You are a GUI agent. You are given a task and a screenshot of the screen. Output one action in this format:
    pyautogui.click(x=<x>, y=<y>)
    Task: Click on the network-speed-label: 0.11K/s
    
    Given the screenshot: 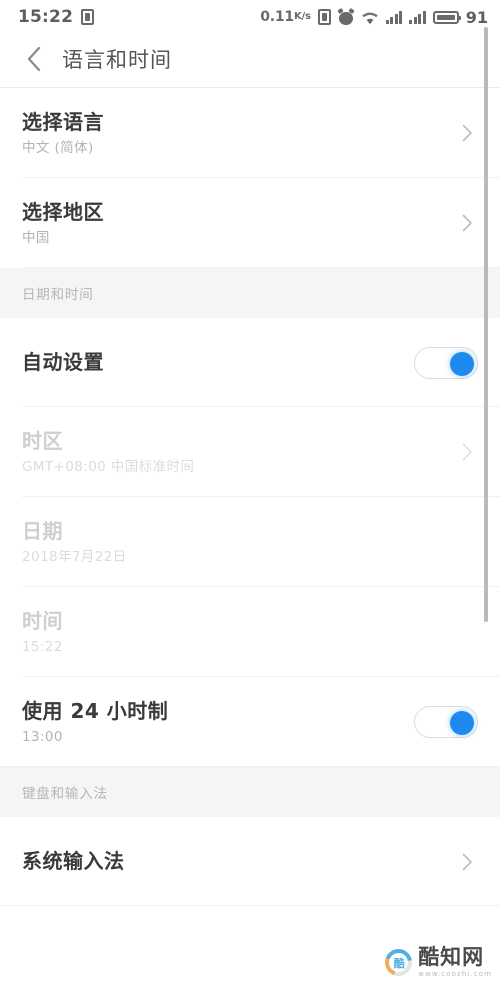 What is the action you would take?
    pyautogui.click(x=285, y=17)
    